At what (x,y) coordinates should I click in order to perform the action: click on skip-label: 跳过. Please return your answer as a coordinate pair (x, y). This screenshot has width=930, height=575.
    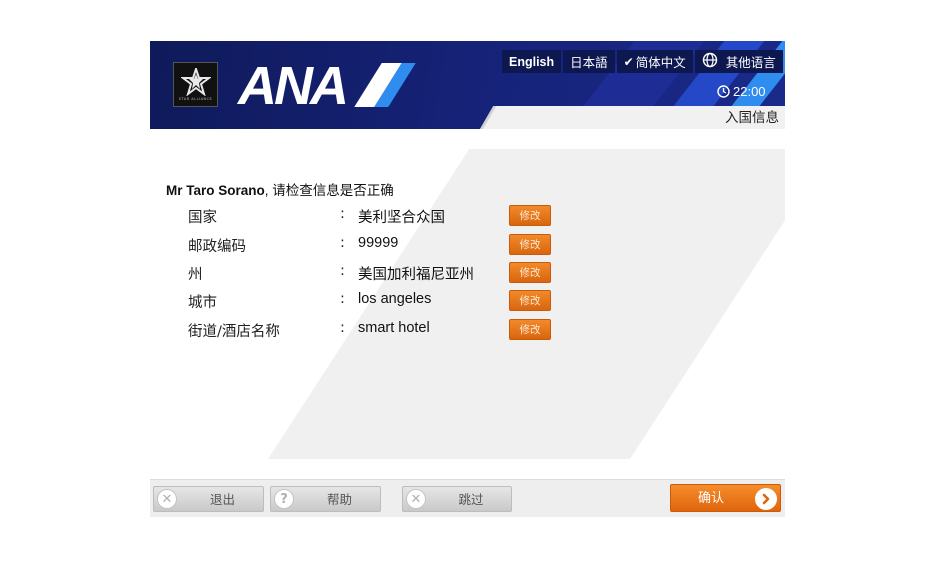
    Looking at the image, I should click on (471, 499).